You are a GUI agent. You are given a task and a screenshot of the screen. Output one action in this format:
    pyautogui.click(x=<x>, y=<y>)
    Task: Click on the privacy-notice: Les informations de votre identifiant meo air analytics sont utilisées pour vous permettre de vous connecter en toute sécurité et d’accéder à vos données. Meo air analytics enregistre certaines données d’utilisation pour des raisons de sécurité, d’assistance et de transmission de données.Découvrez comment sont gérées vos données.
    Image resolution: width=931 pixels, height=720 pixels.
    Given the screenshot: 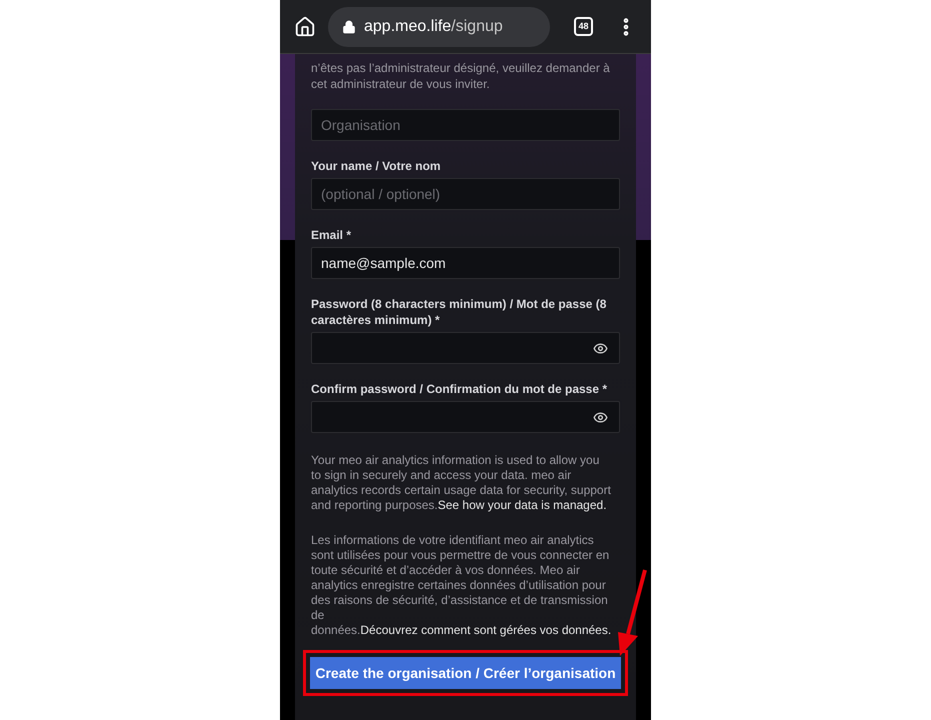 What is the action you would take?
    pyautogui.click(x=461, y=585)
    